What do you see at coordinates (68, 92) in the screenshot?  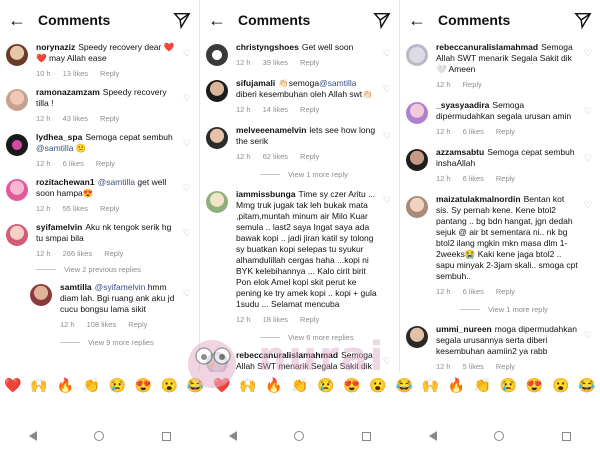 I see `comment-username: ramonazamzam` at bounding box center [68, 92].